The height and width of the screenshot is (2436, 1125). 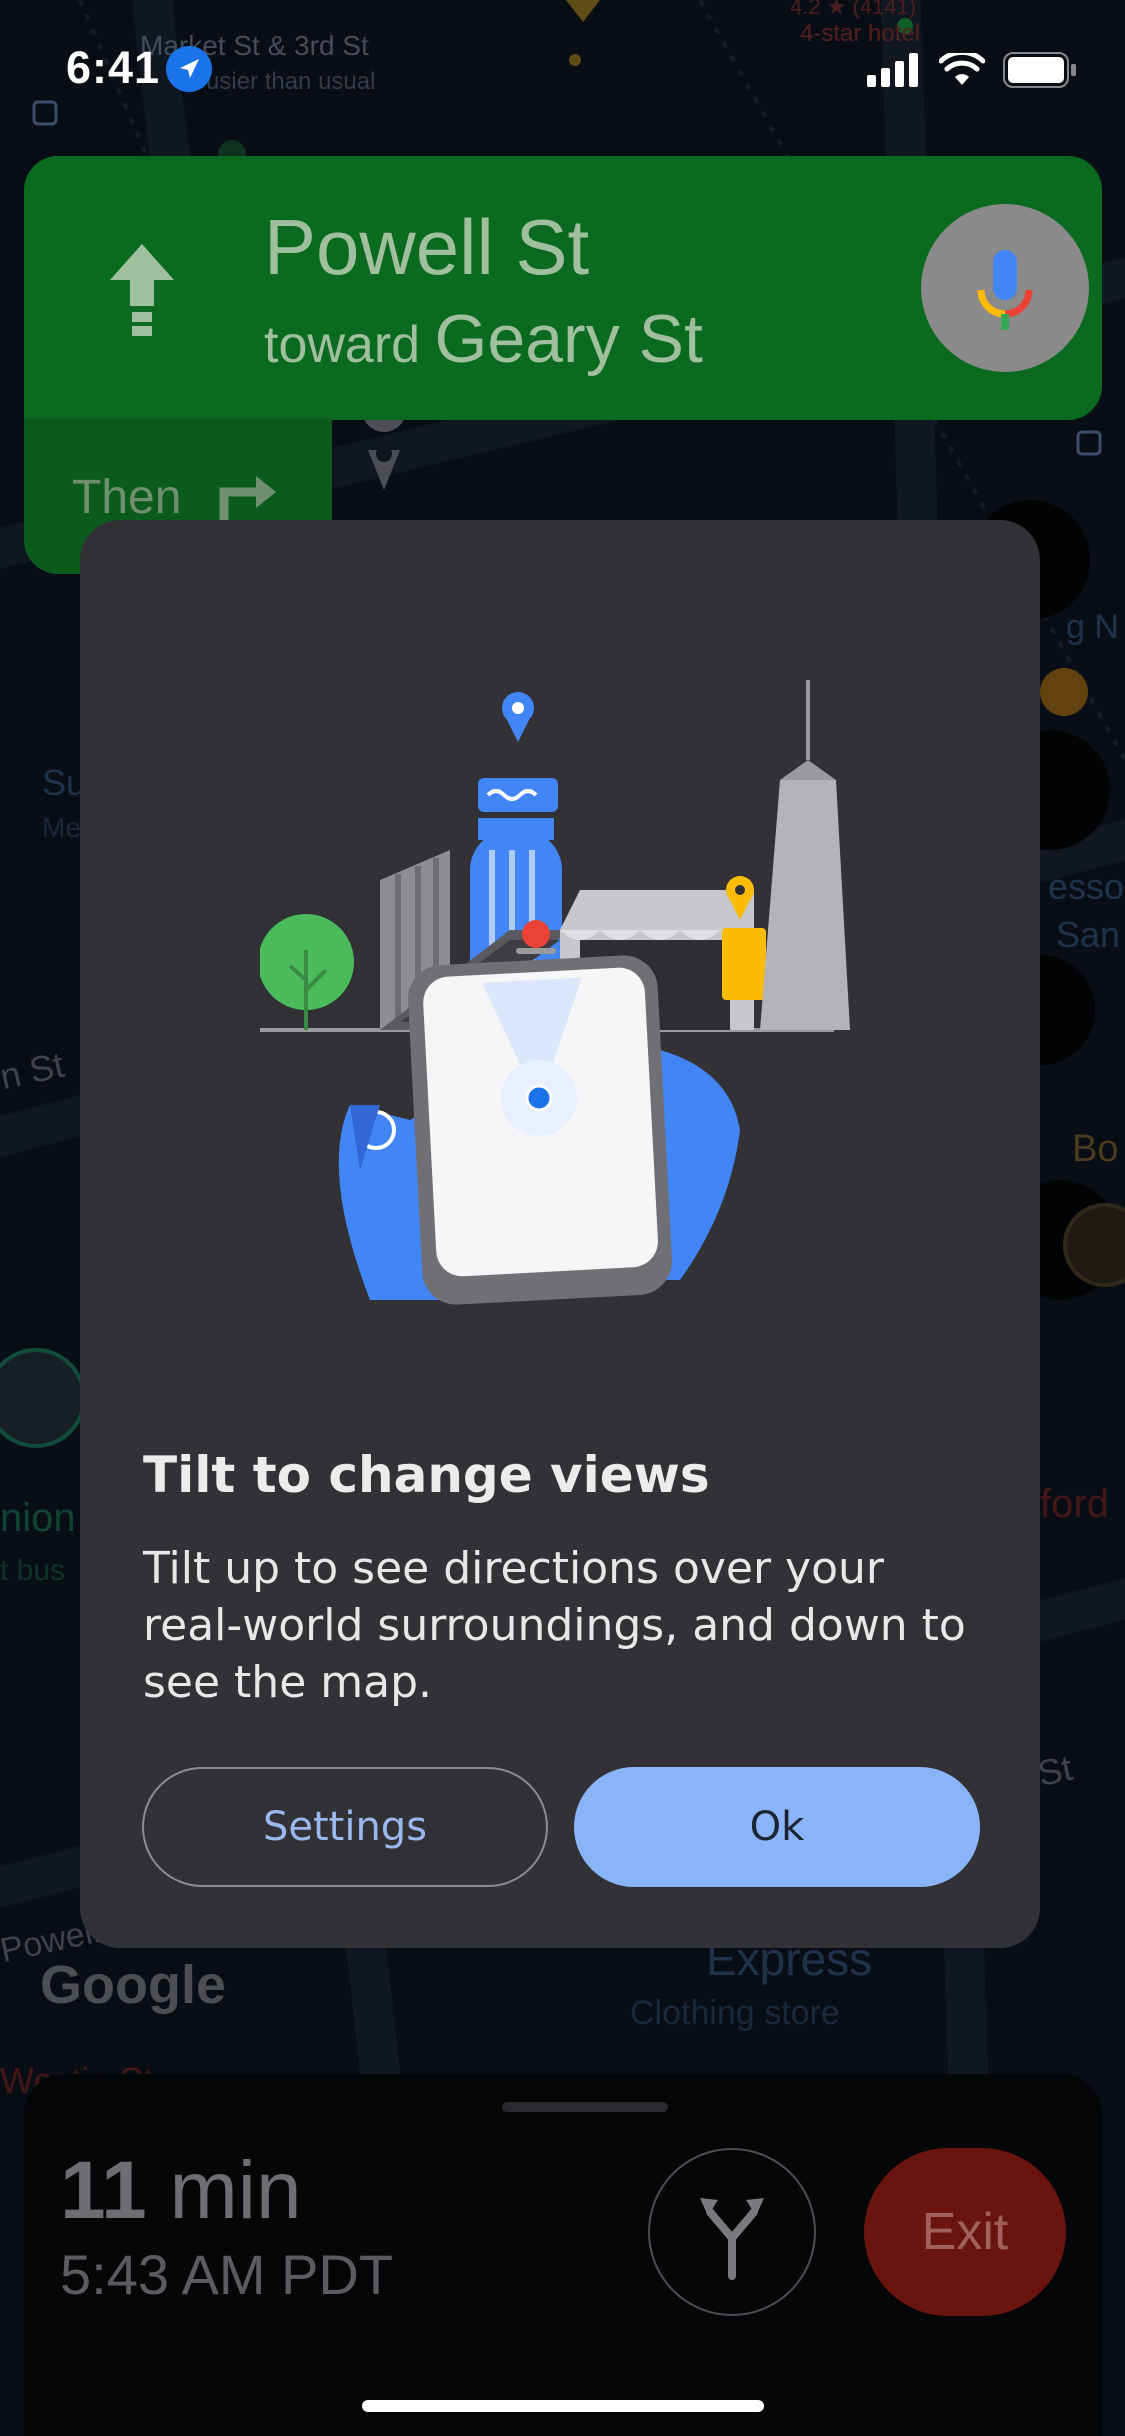 I want to click on trip-bottom-sheet: 11 min 5:43 AM PDT Exit, so click(x=563, y=2255).